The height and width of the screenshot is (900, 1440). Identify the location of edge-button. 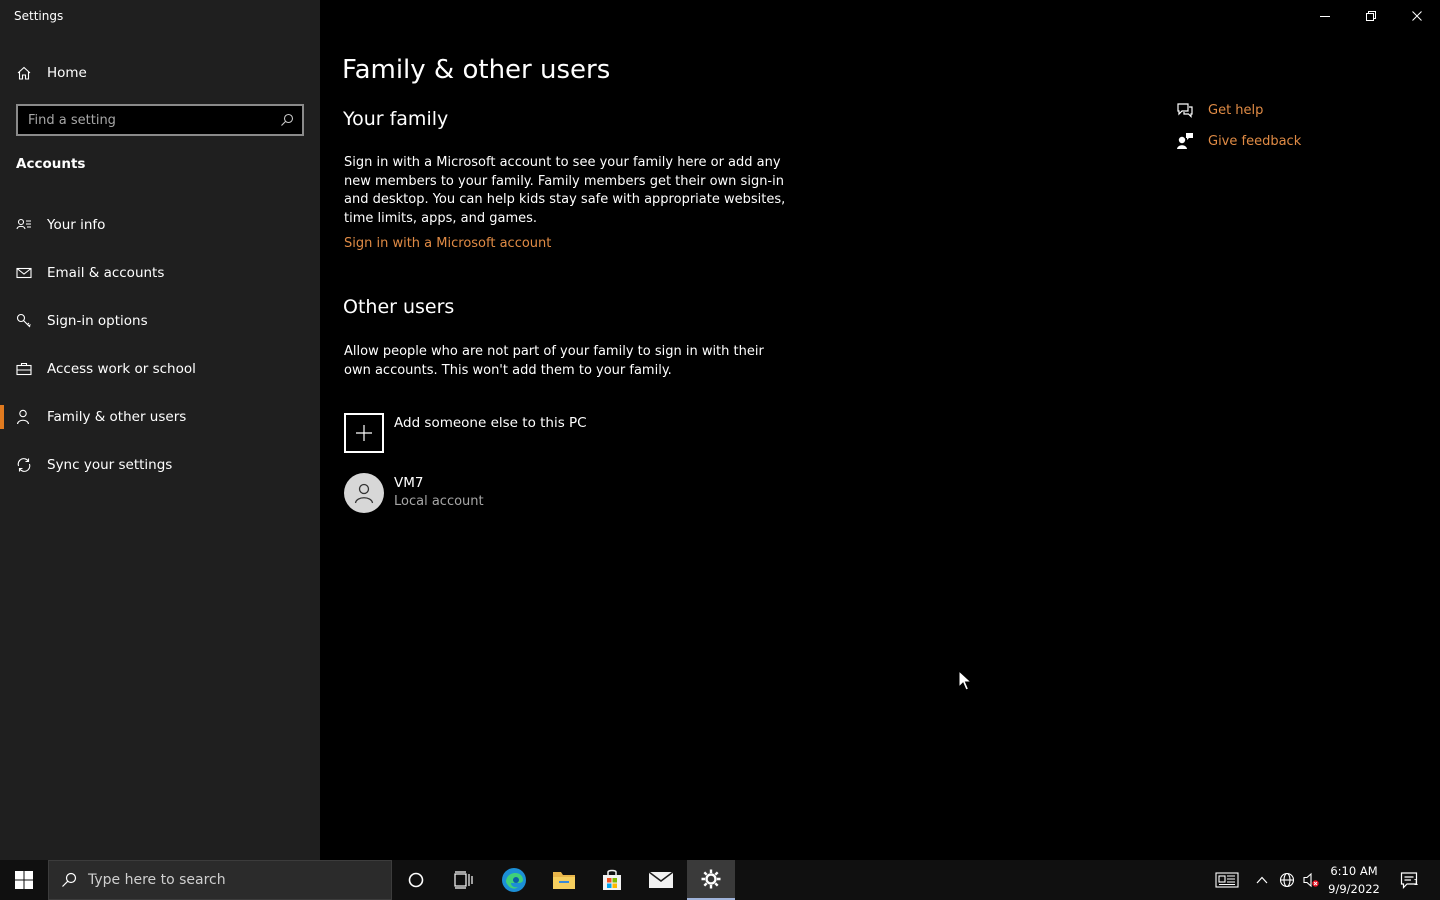
(514, 880).